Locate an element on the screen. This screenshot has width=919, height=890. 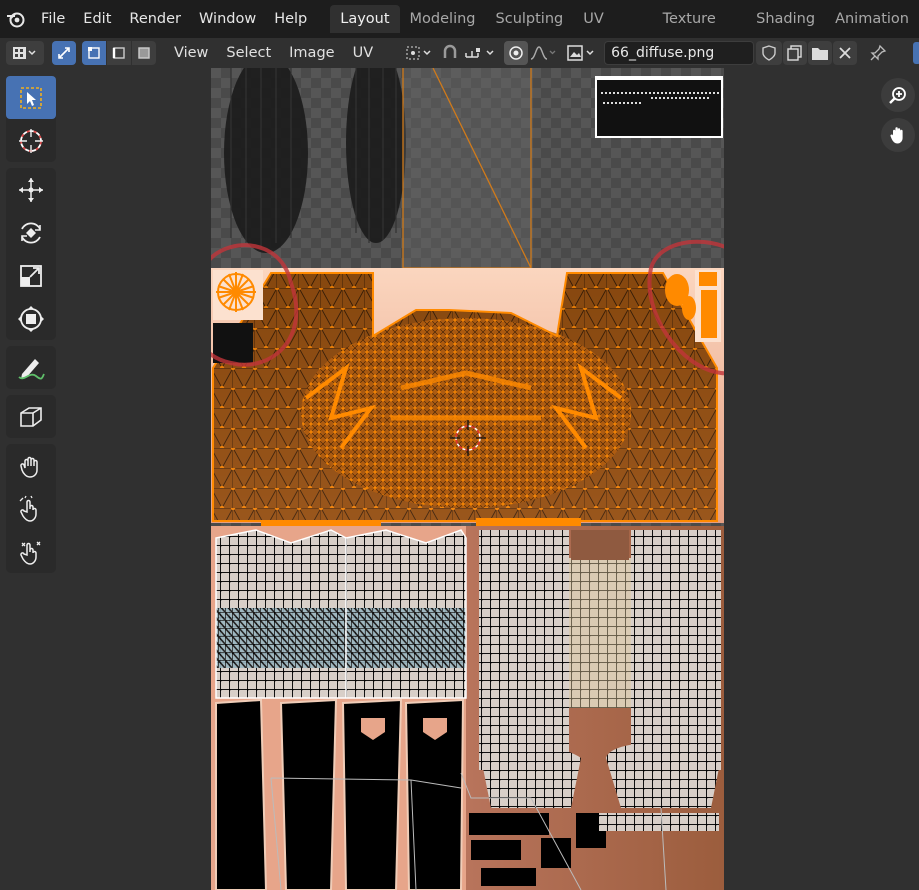
pinch-tool-icon is located at coordinates (31, 551).